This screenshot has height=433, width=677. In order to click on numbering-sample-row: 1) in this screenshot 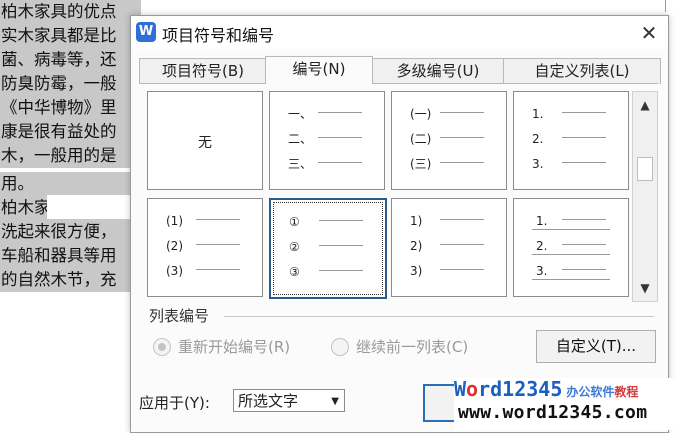, I will do `click(450, 221)`.